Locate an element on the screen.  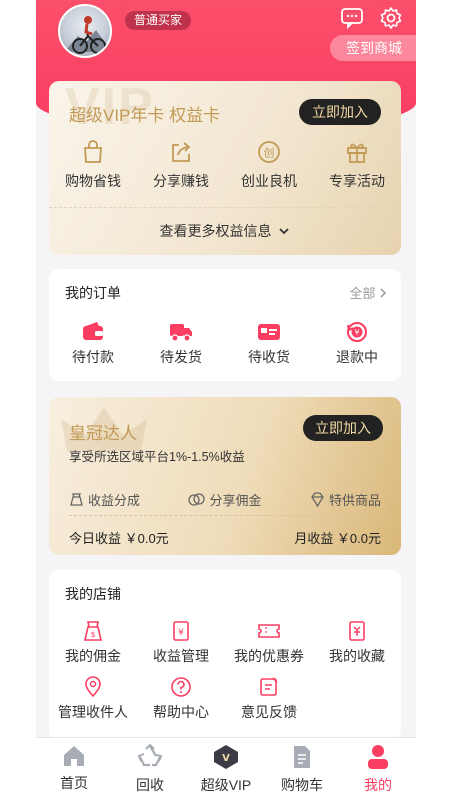
crown-perks: 收益分成 分享佣金 特供商品 is located at coordinates (225, 499).